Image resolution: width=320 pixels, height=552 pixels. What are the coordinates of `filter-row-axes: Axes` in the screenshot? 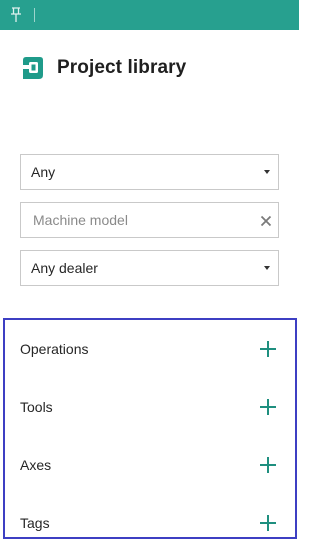 It's located at (150, 465).